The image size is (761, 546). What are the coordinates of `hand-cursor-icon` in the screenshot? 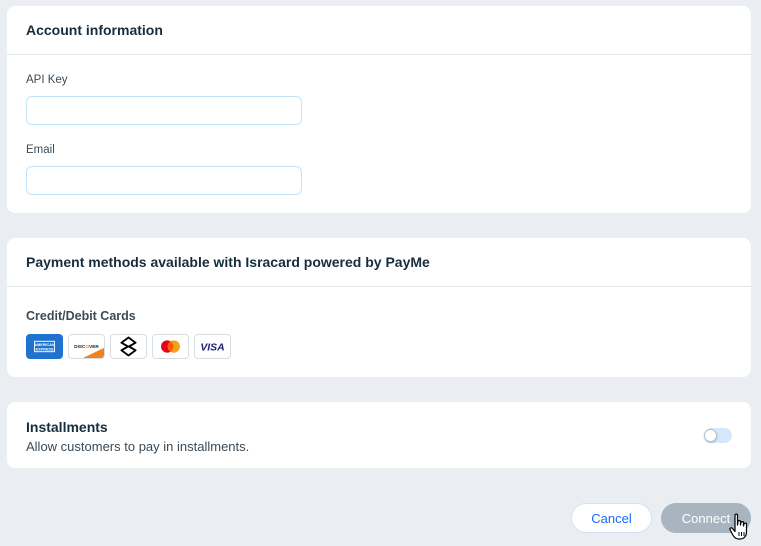 It's located at (740, 529).